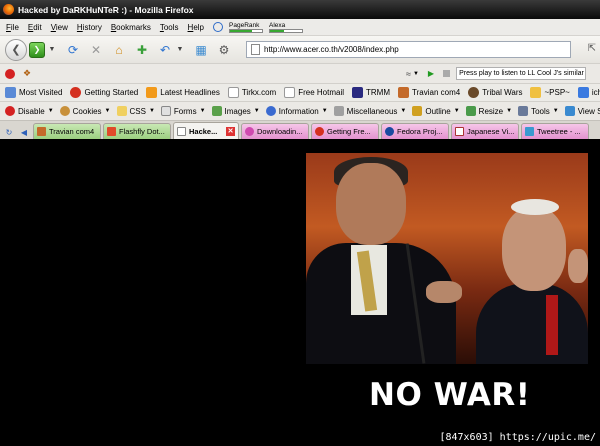  What do you see at coordinates (196, 27) in the screenshot?
I see `menu-help: Help` at bounding box center [196, 27].